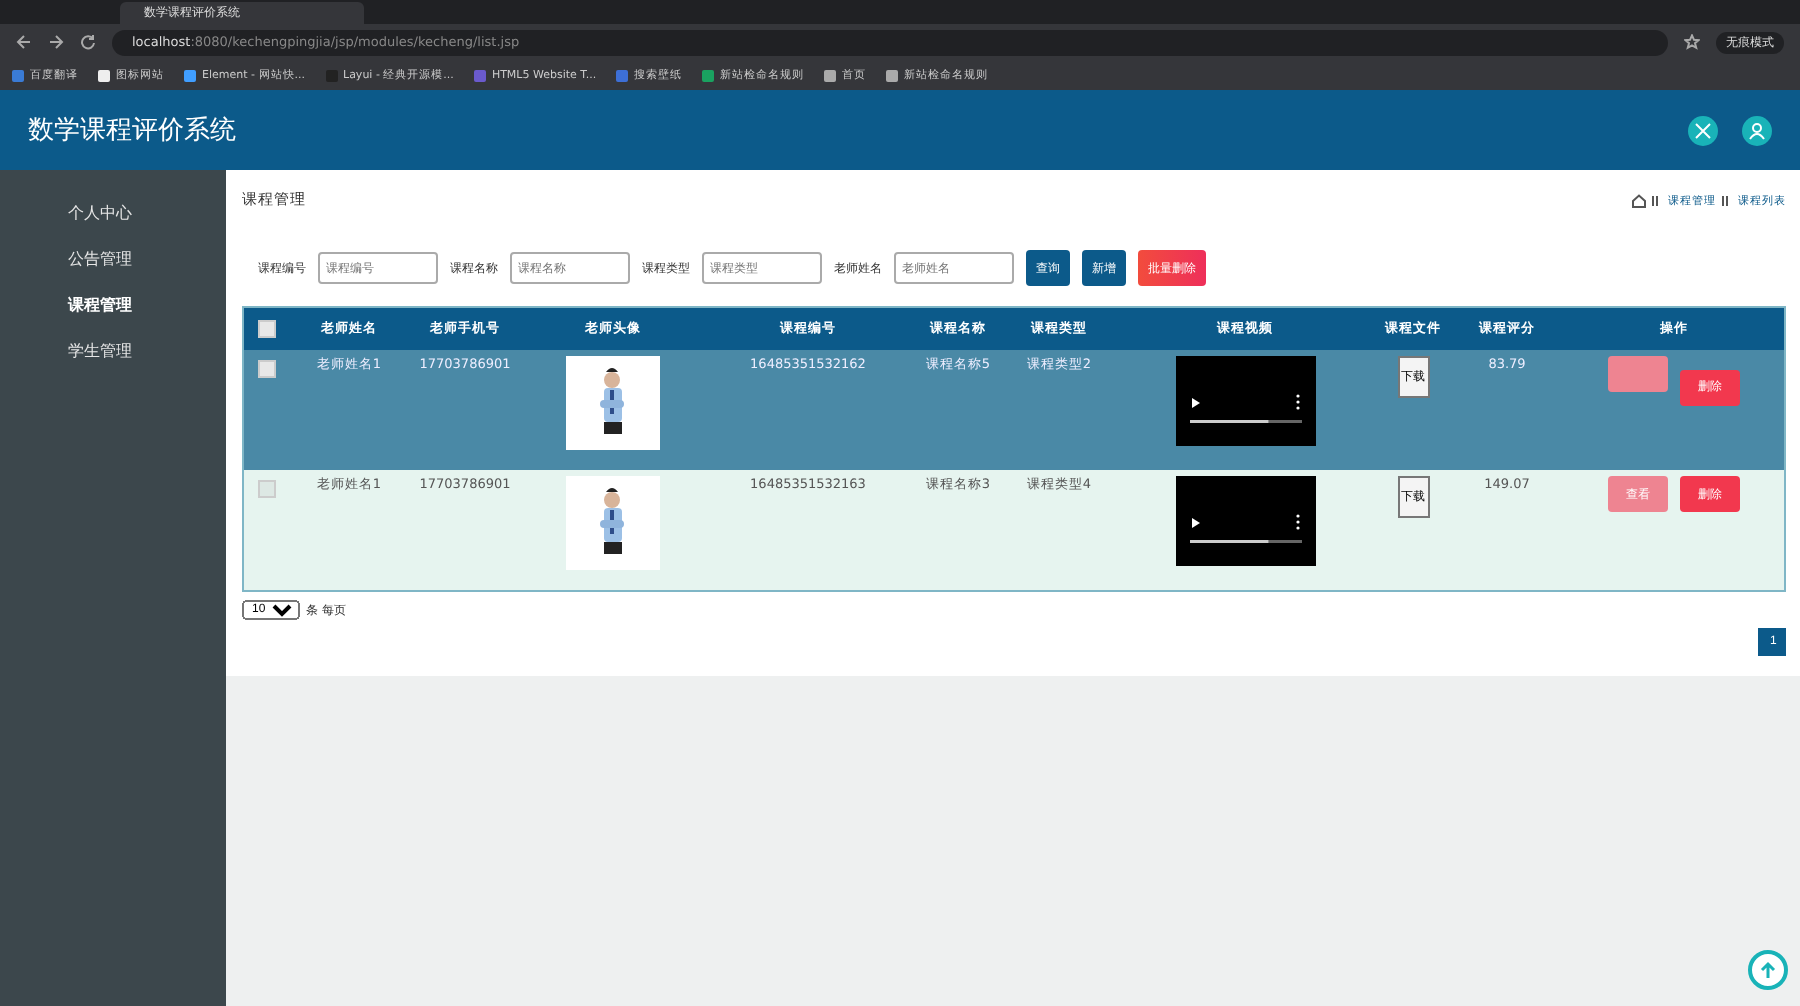  What do you see at coordinates (1639, 200) in the screenshot?
I see `home-icon` at bounding box center [1639, 200].